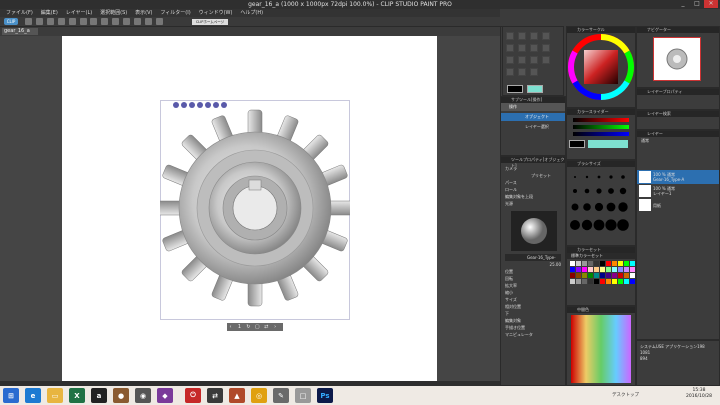 This screenshot has width=720, height=405. Describe the element at coordinates (303, 395) in the screenshot. I see `app4-icon: □` at that location.